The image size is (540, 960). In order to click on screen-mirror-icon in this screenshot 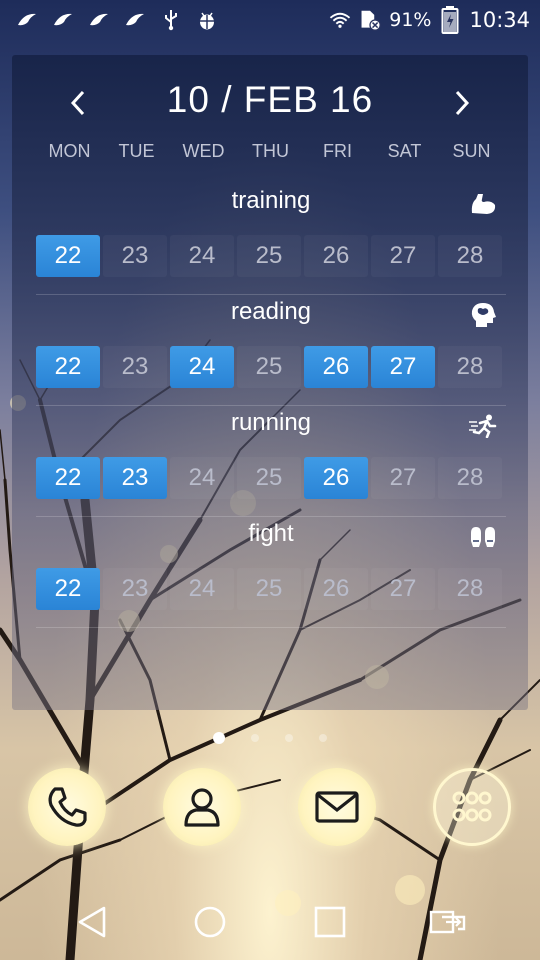, I will do `click(447, 922)`.